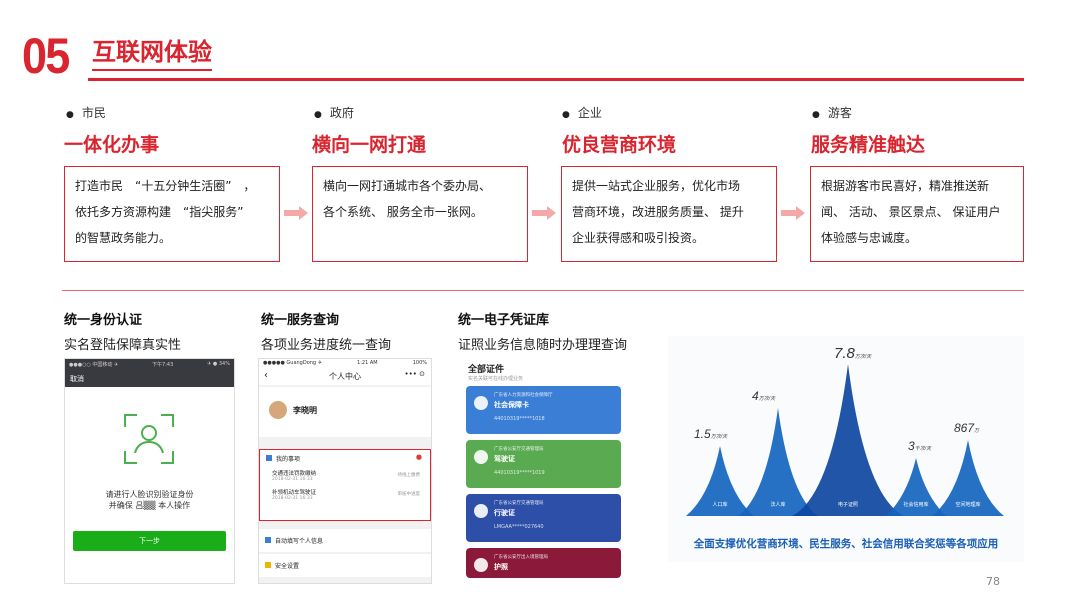  What do you see at coordinates (94, 365) in the screenshot?
I see `status-carrier: ●●●○○ 中国移动 ✈` at bounding box center [94, 365].